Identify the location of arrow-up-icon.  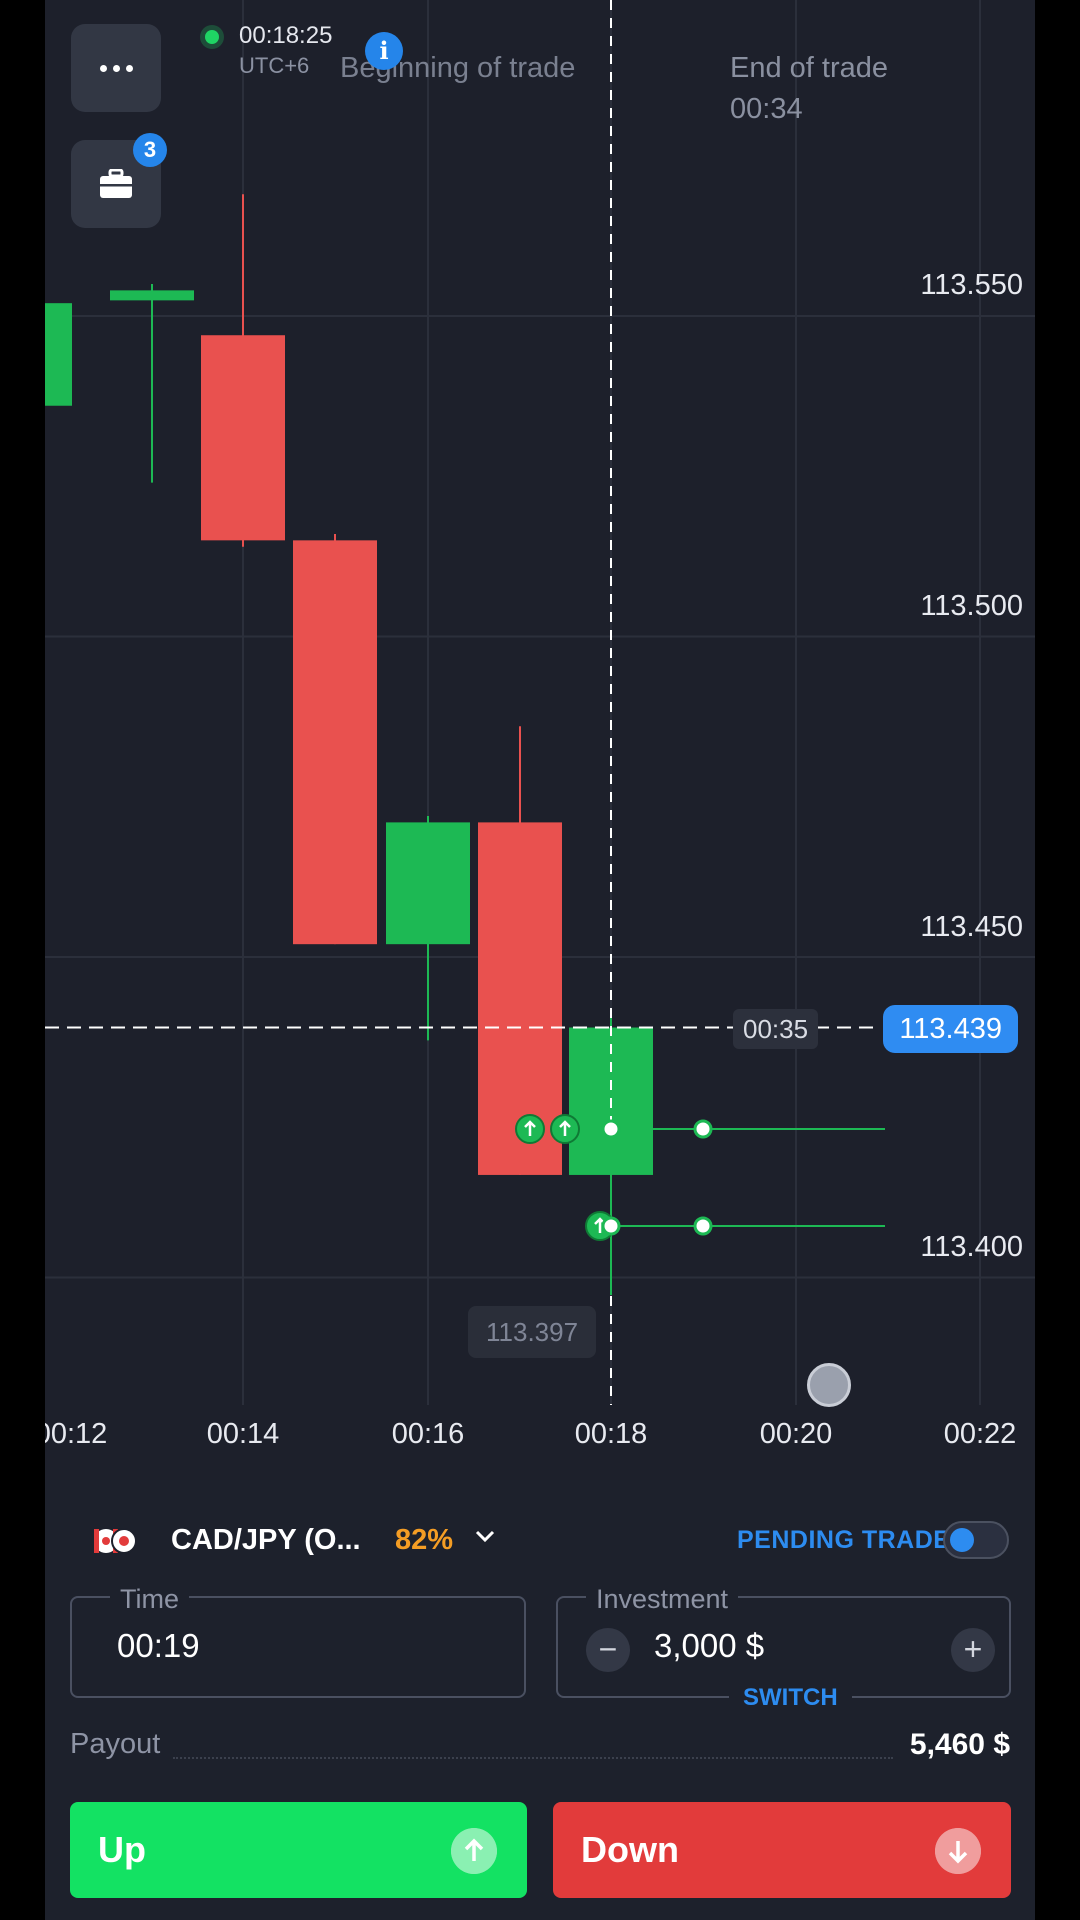
(474, 1851).